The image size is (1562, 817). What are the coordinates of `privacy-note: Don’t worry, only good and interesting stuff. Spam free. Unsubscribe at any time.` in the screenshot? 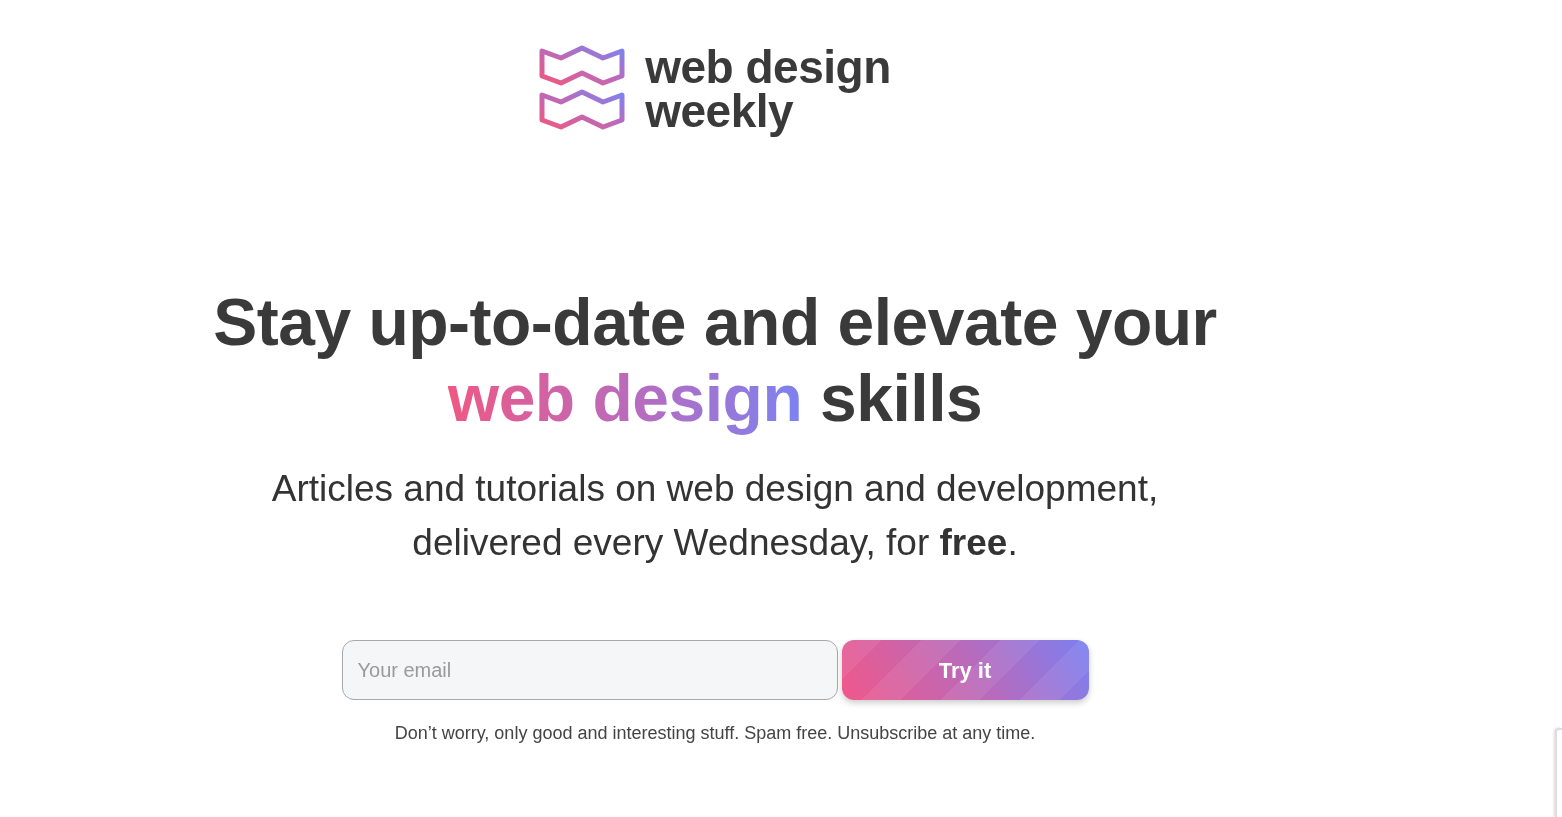 It's located at (715, 733).